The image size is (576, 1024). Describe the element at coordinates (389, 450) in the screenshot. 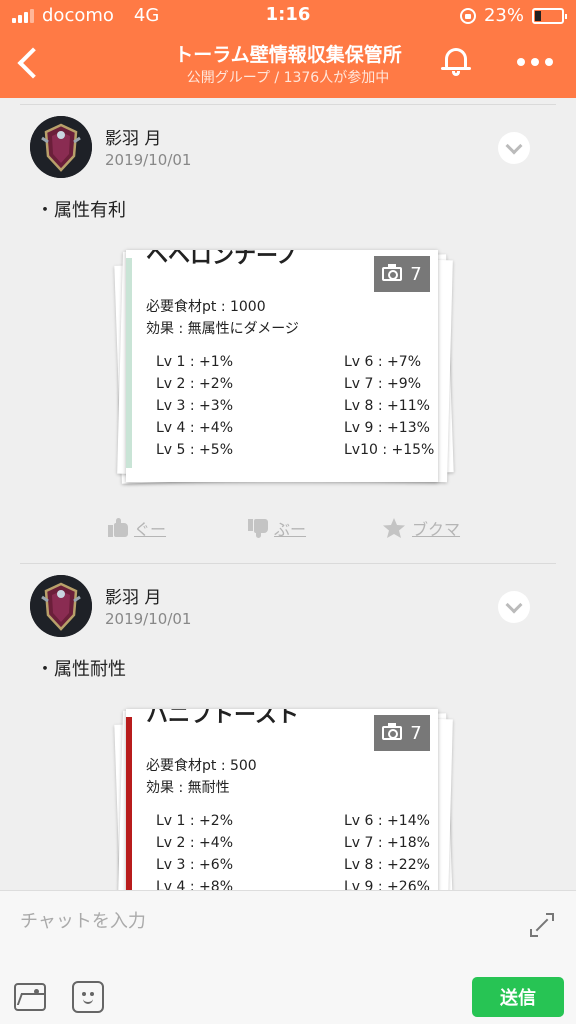

I see `level-entry: Lv10 : +15%` at that location.